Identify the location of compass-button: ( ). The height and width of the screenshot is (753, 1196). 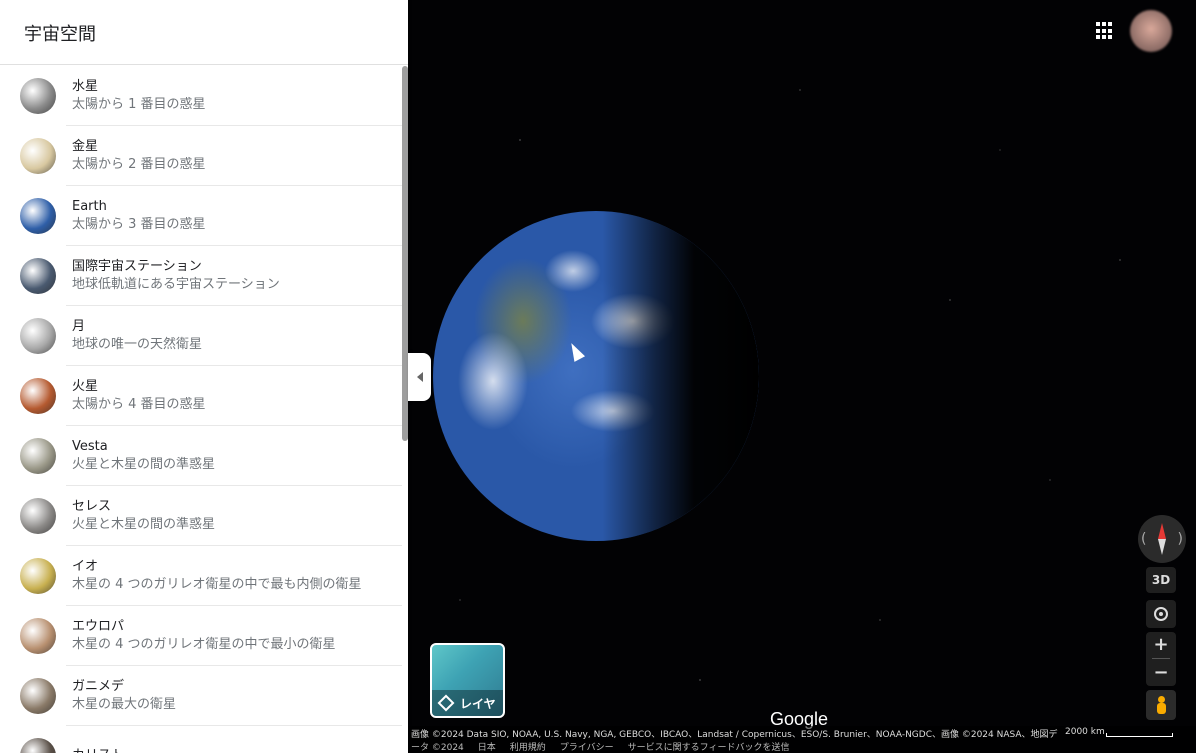
(1162, 539).